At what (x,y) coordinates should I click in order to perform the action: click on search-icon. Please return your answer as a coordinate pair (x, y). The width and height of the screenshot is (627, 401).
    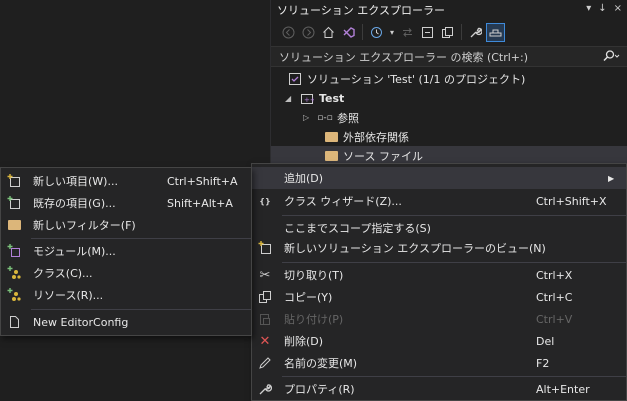
    Looking at the image, I should click on (611, 57).